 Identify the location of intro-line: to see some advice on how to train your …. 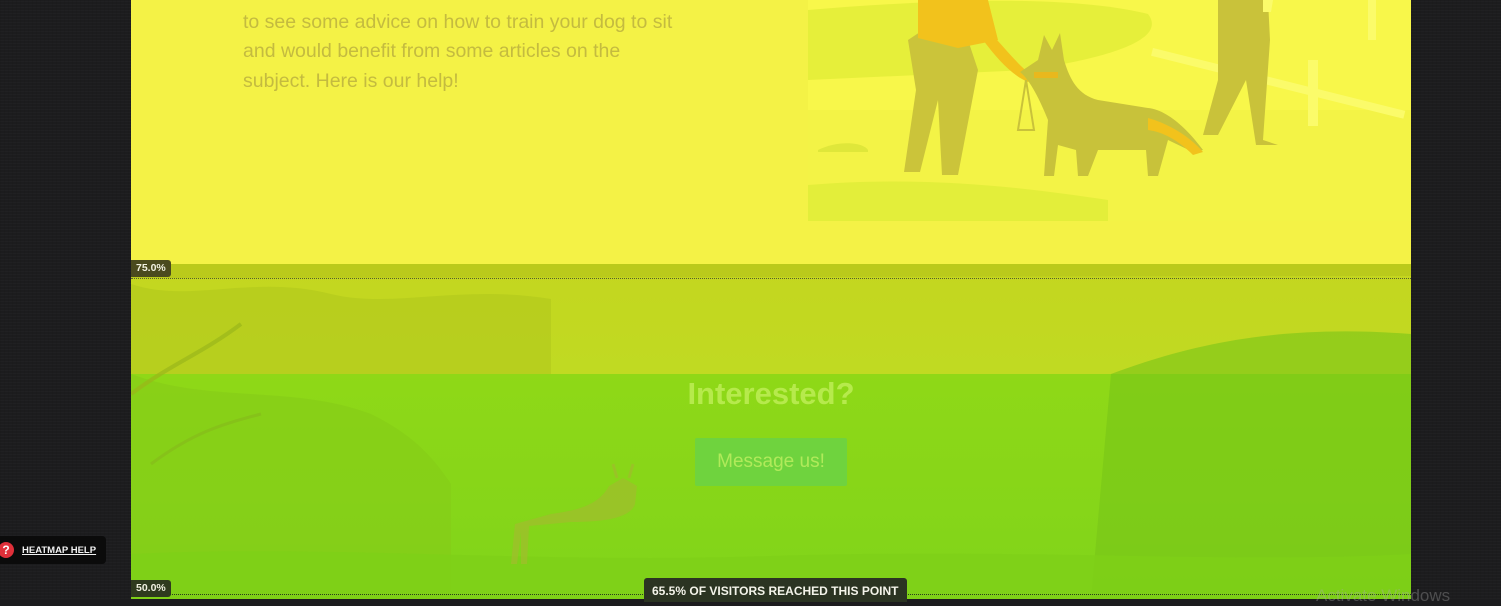
(458, 21).